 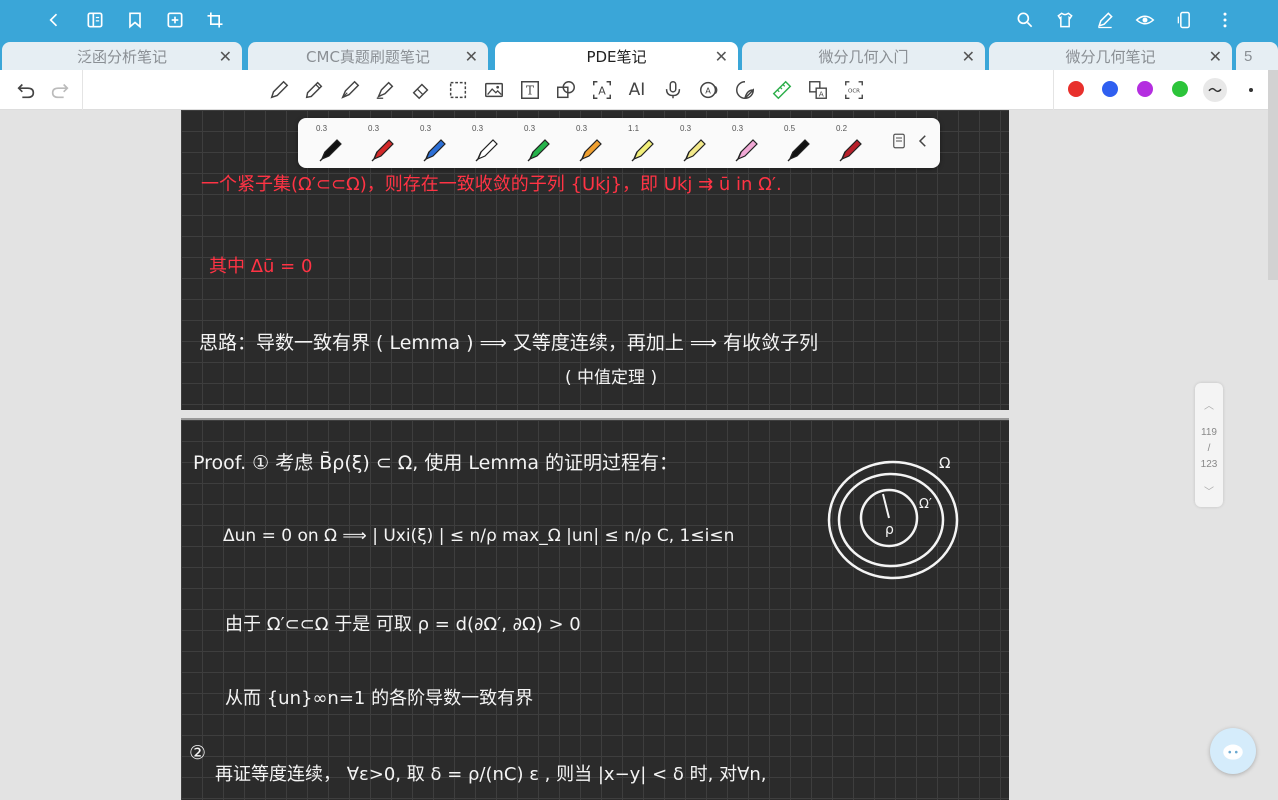 I want to click on highlighter-icon, so click(x=385, y=90).